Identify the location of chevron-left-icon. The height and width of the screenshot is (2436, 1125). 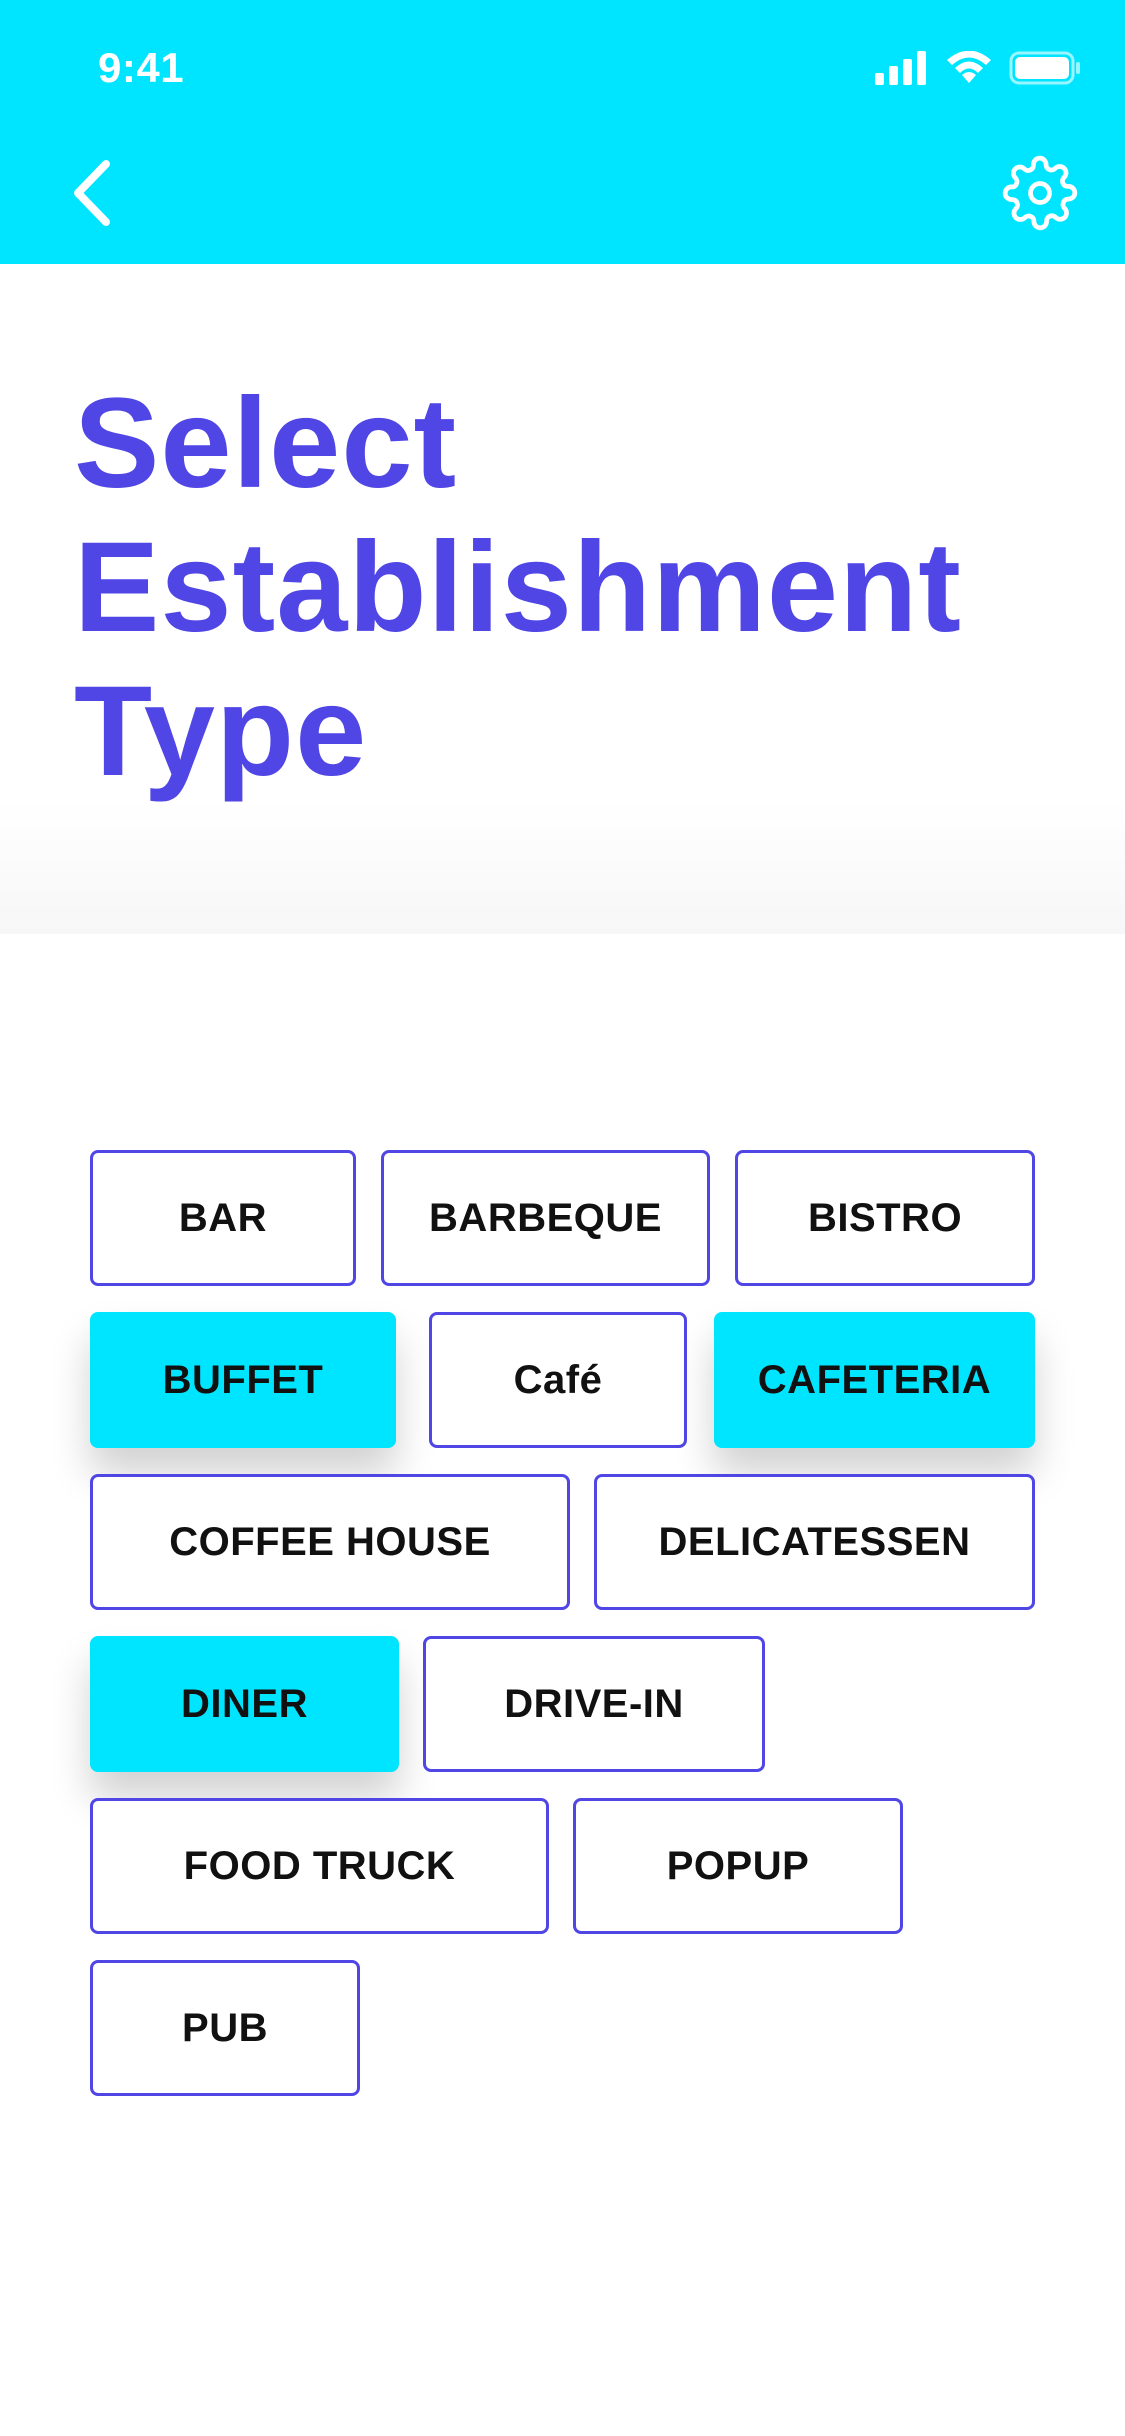
(91, 195).